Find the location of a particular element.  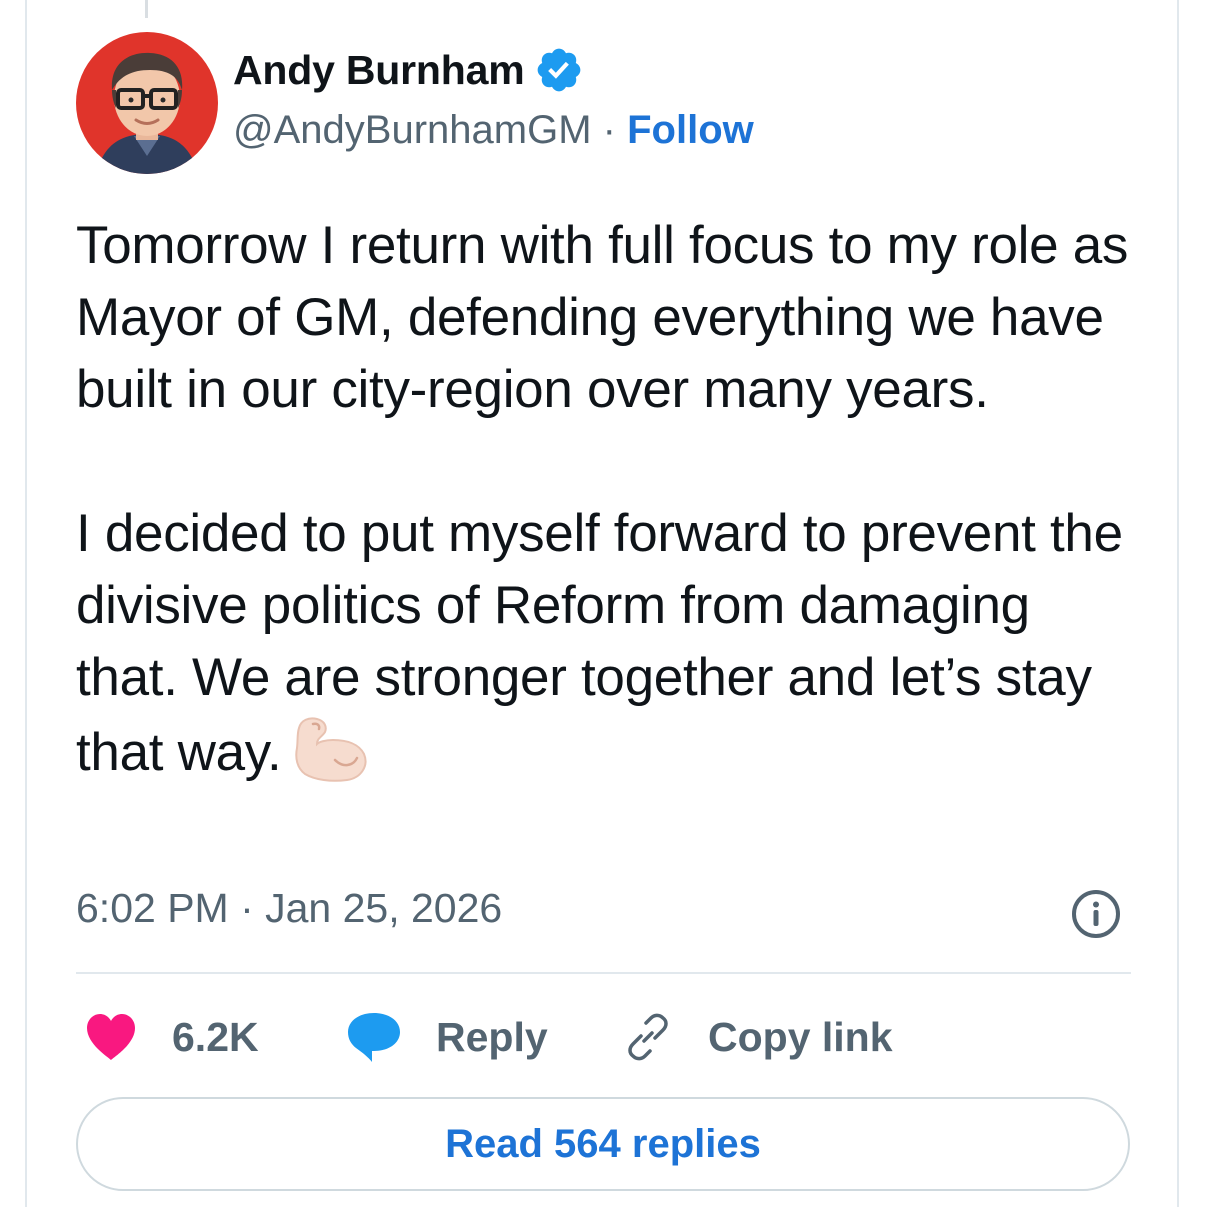

link-icon is located at coordinates (648, 1037).